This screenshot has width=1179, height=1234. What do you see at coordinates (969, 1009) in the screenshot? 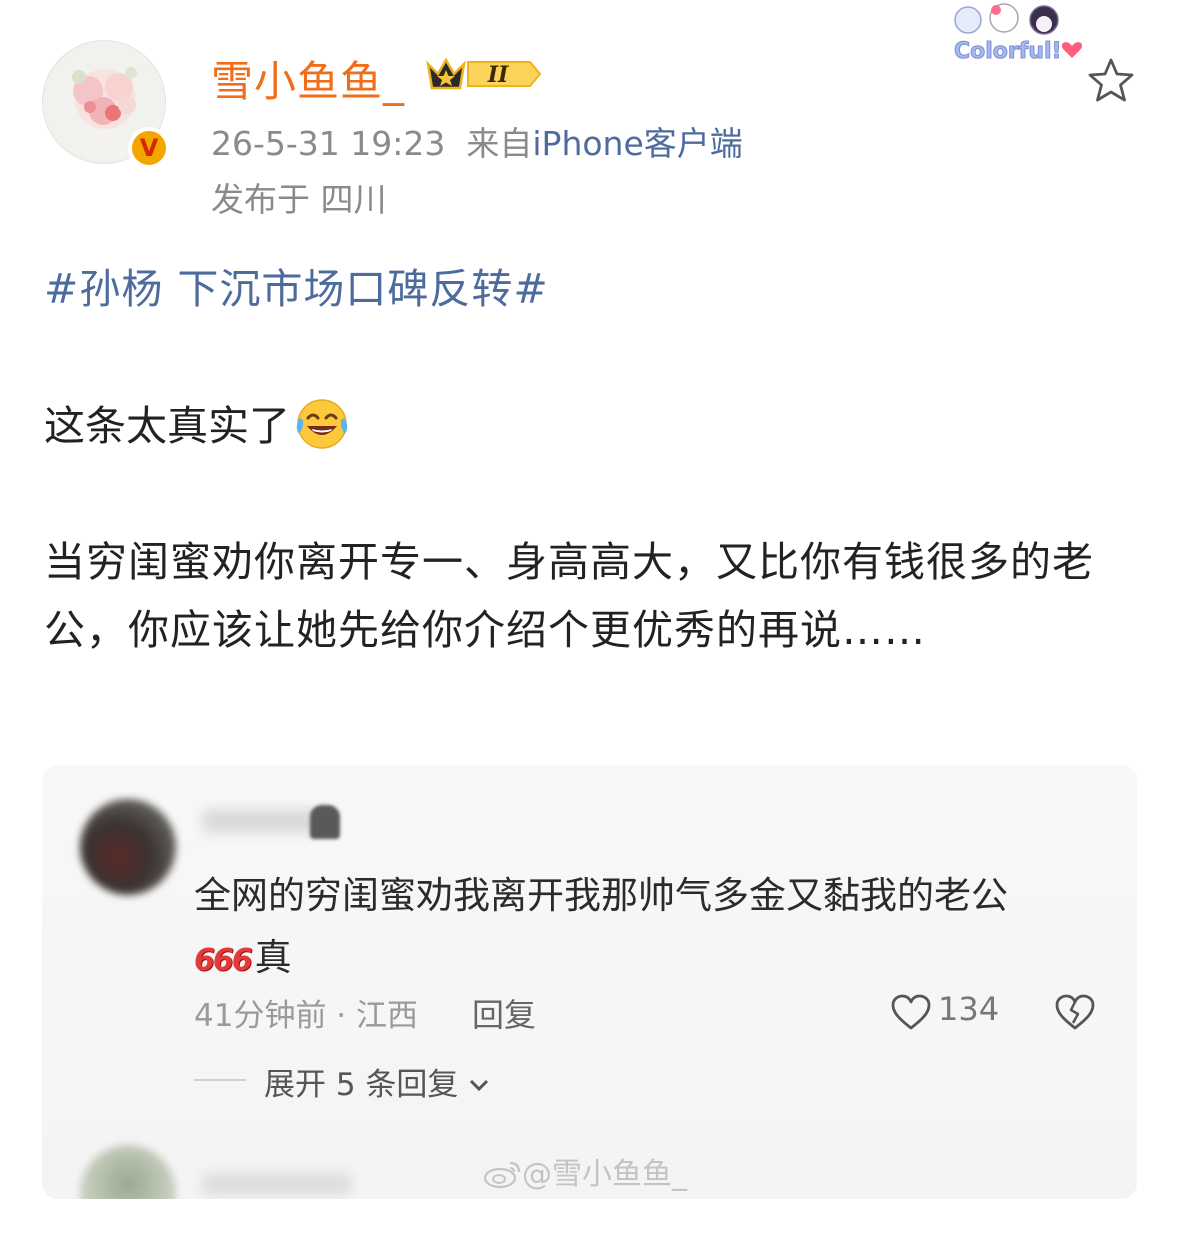
I see `comment-like-count: 134` at bounding box center [969, 1009].